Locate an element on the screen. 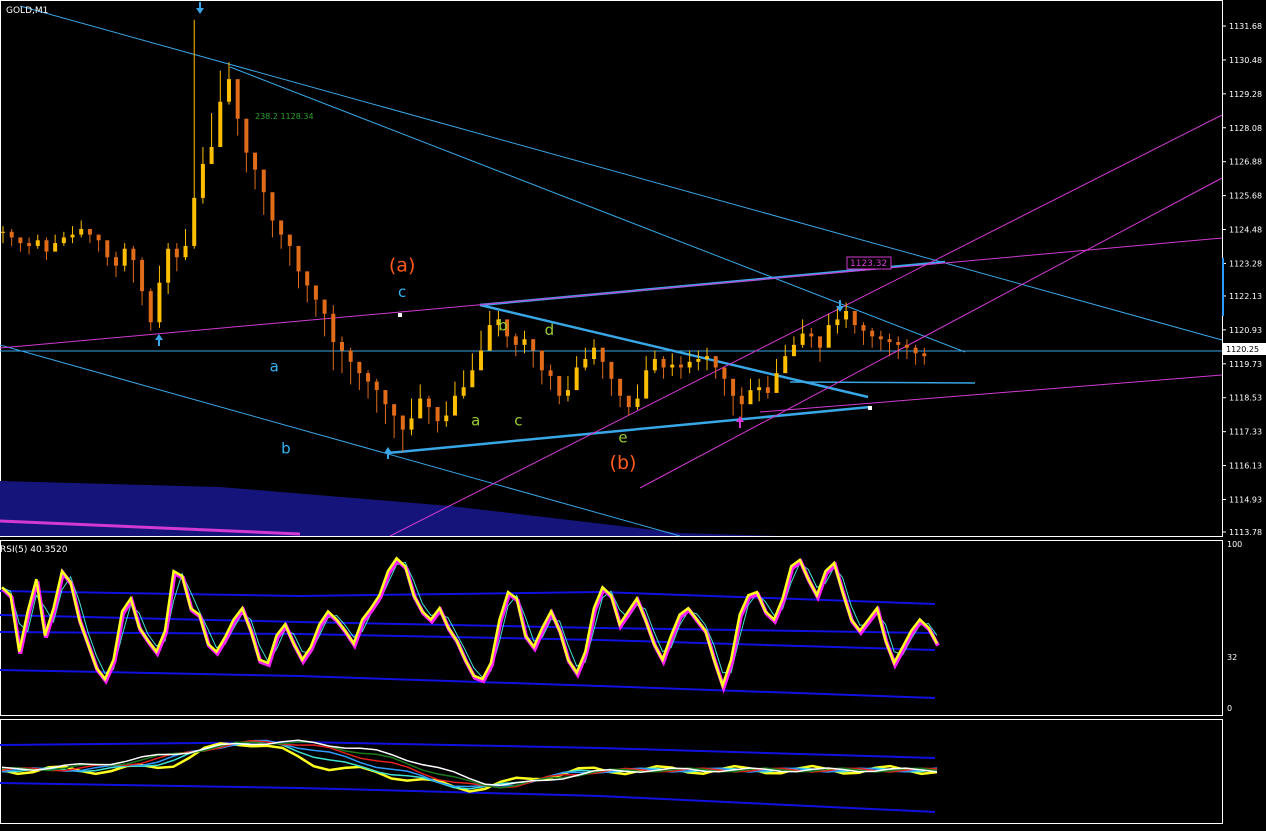 The image size is (1266, 831). price-tick-label: 1122.13 is located at coordinates (1245, 296).